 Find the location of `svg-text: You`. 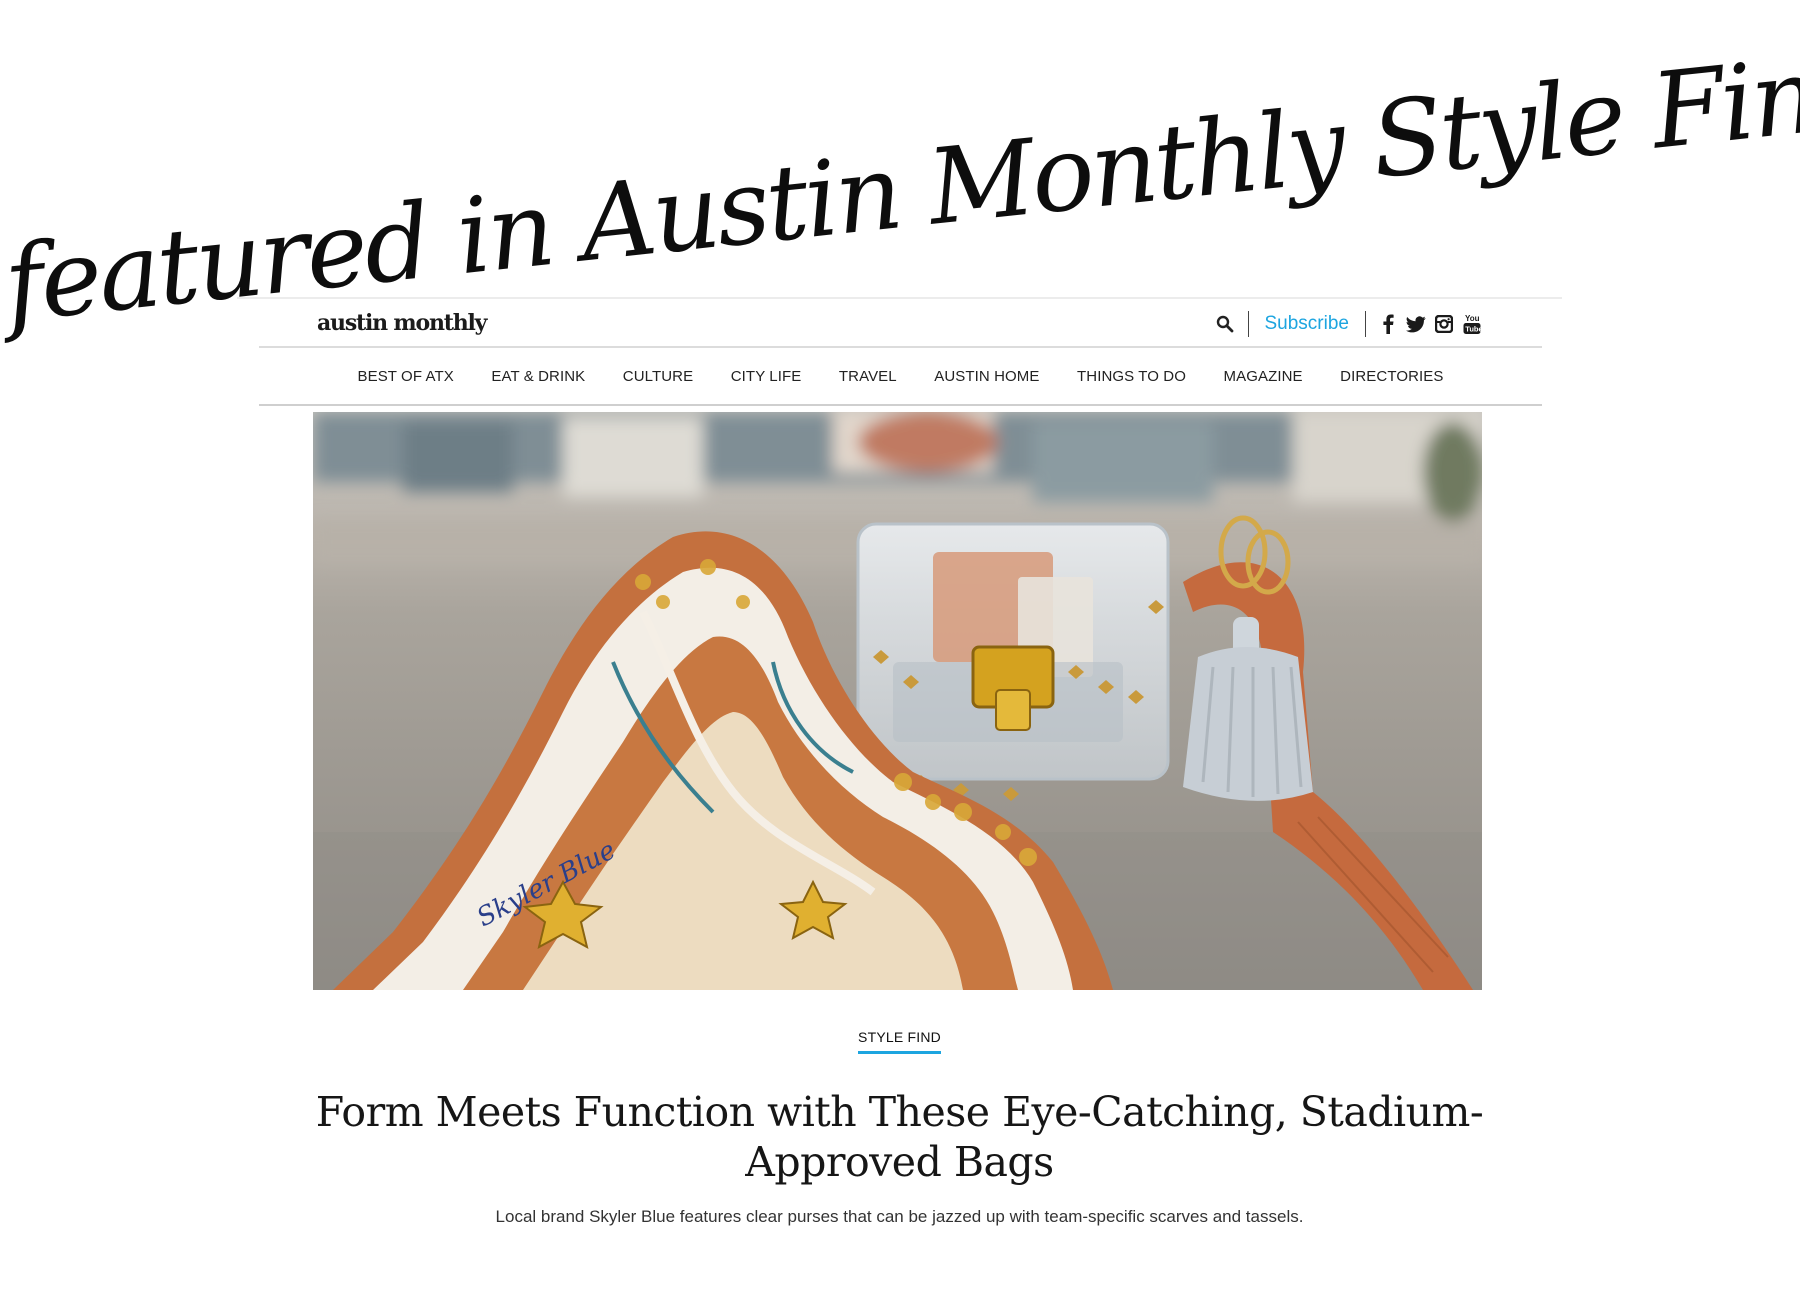

svg-text: You is located at coordinates (1472, 318).